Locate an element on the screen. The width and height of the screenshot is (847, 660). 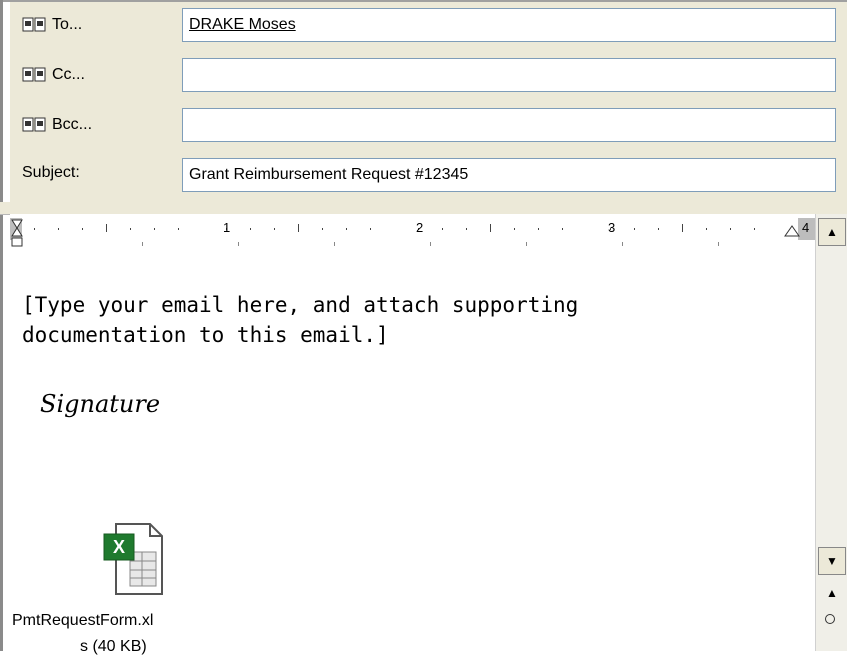
scroll-up-icon: ▲ is located at coordinates (832, 232).